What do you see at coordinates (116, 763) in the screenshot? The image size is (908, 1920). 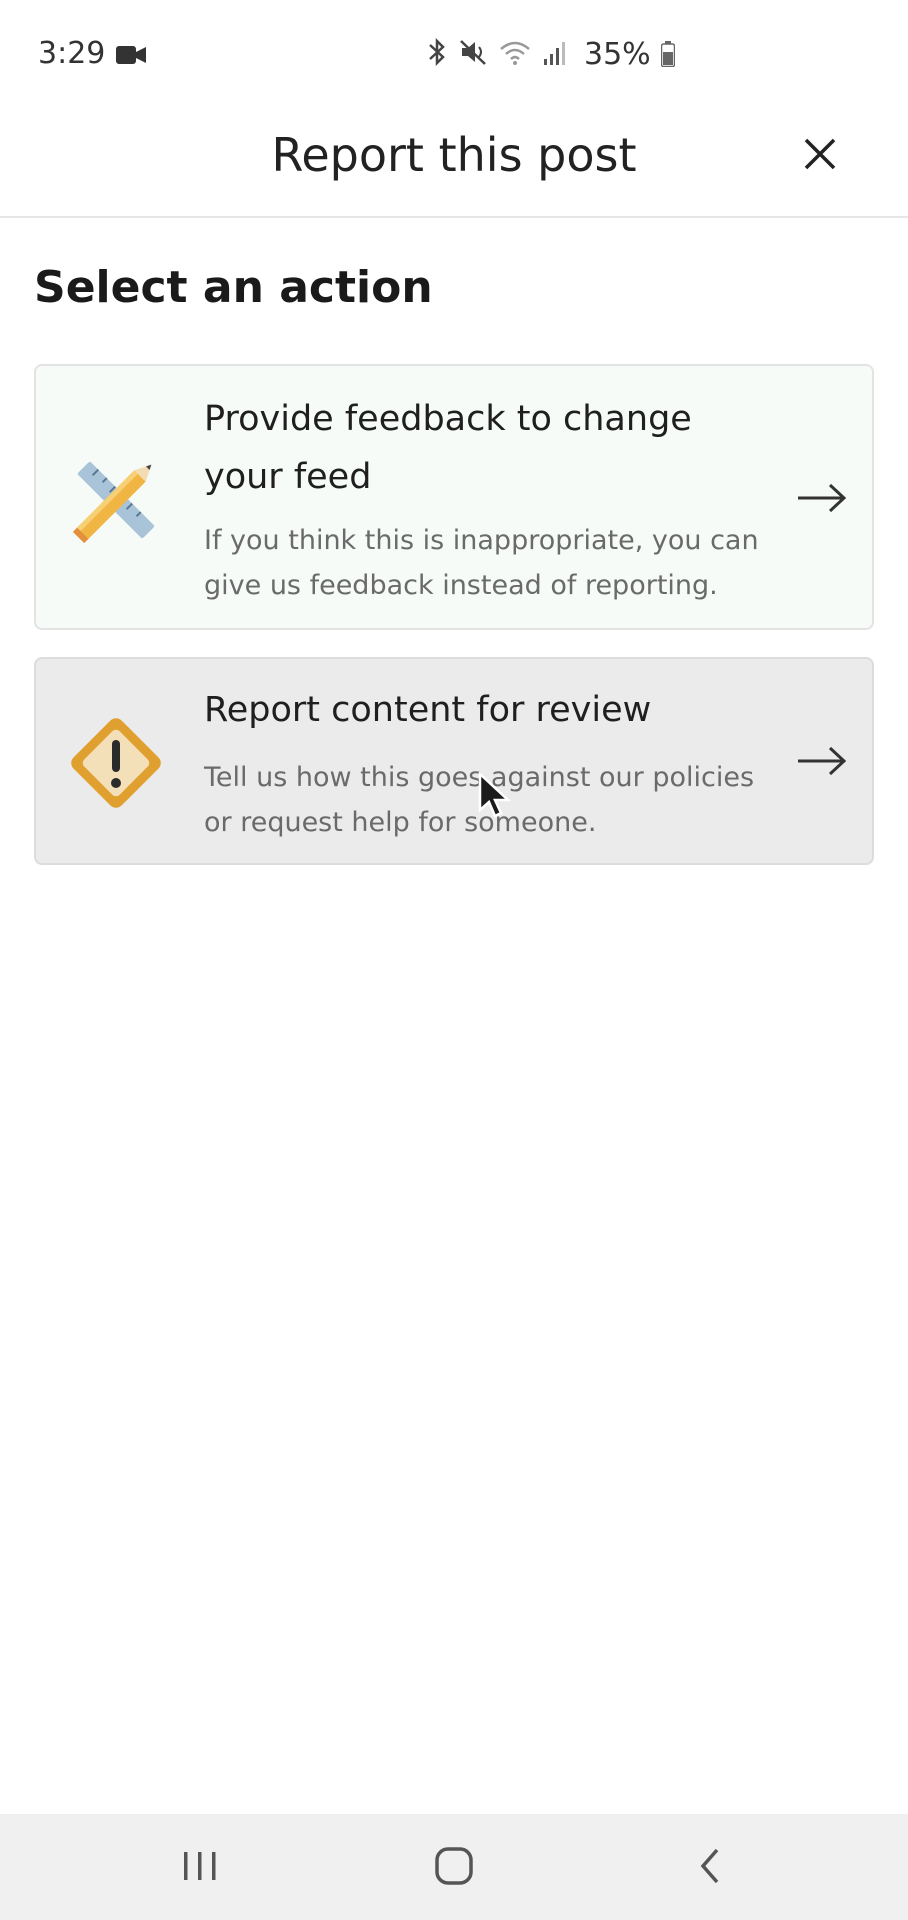 I see `warning-diamond-icon` at bounding box center [116, 763].